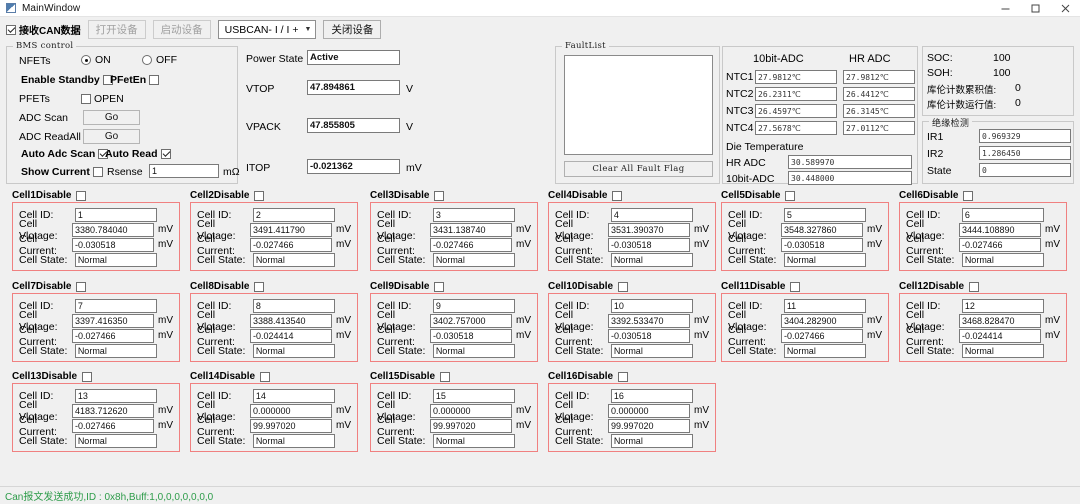 This screenshot has height=504, width=1080. What do you see at coordinates (796, 94) in the screenshot?
I see `ntc2-10bit-value: 26.2311℃` at bounding box center [796, 94].